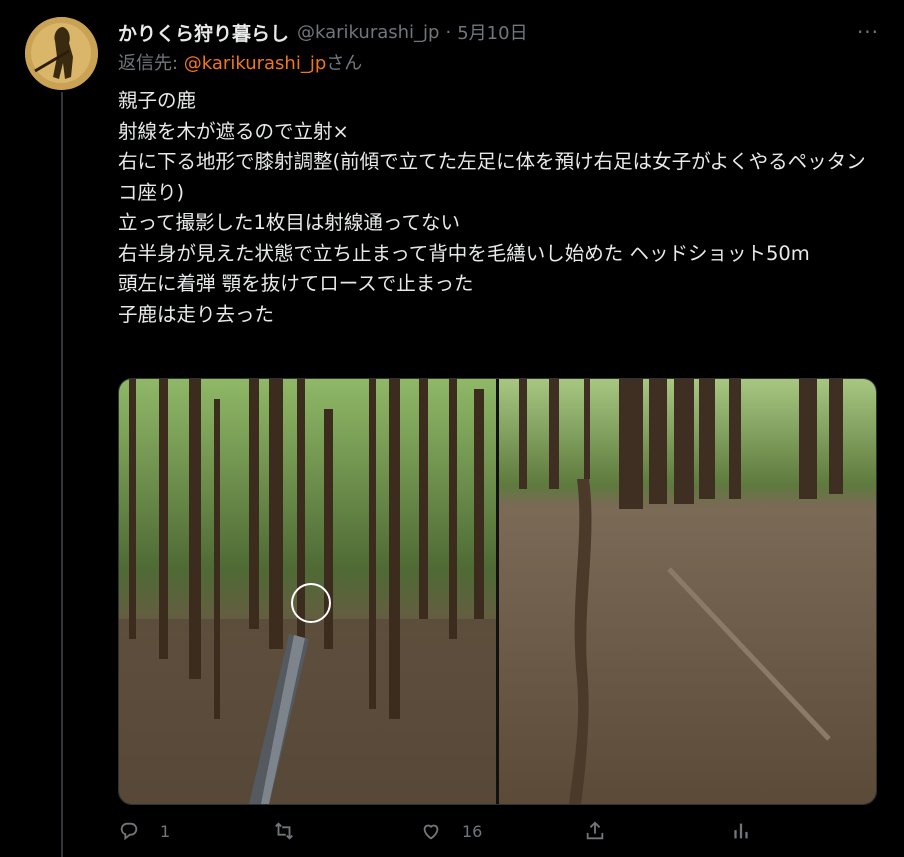  I want to click on thread-line, so click(62, 474).